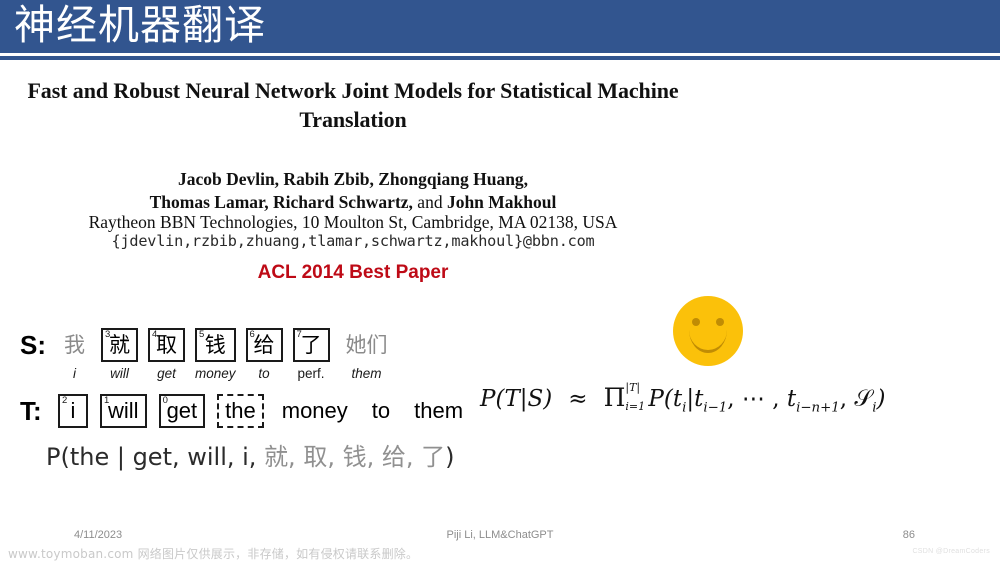  What do you see at coordinates (155, 334) in the screenshot?
I see `source-token-2-index: 4` at bounding box center [155, 334].